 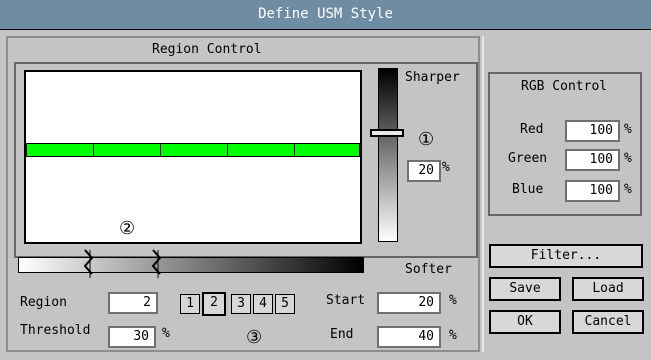 I want to click on marker-2-label: ②, so click(x=127, y=228).